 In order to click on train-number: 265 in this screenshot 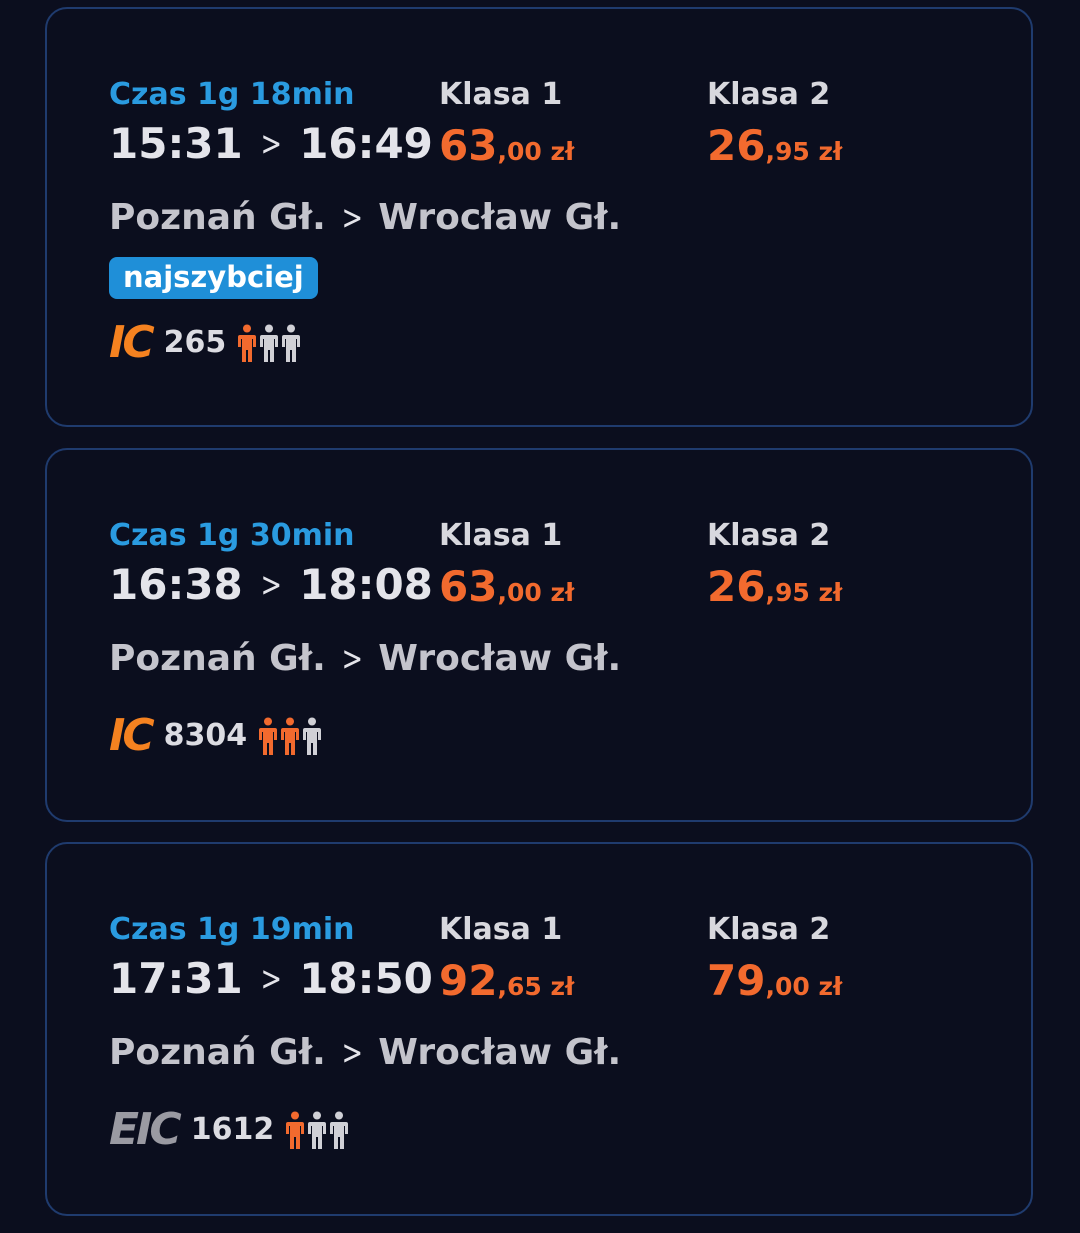, I will do `click(195, 342)`.